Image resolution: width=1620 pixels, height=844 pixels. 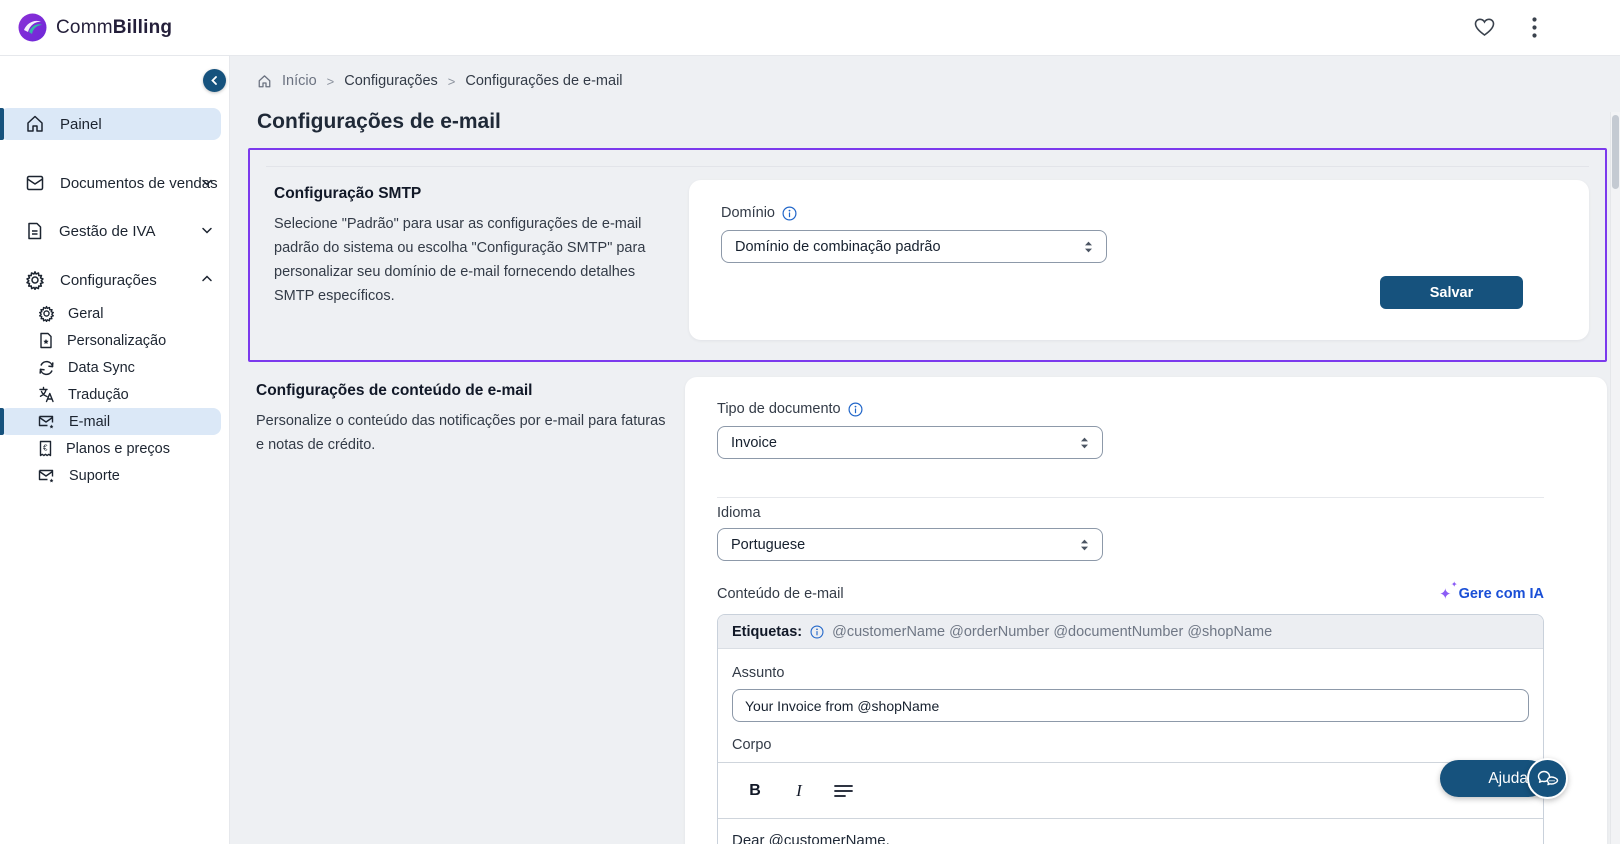 I want to click on email-content-label: Conteúdo de e-mail, so click(x=780, y=594).